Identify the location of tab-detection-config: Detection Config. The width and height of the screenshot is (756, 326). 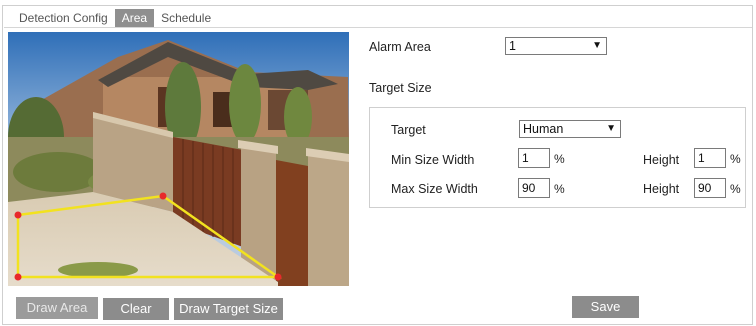
(63, 18).